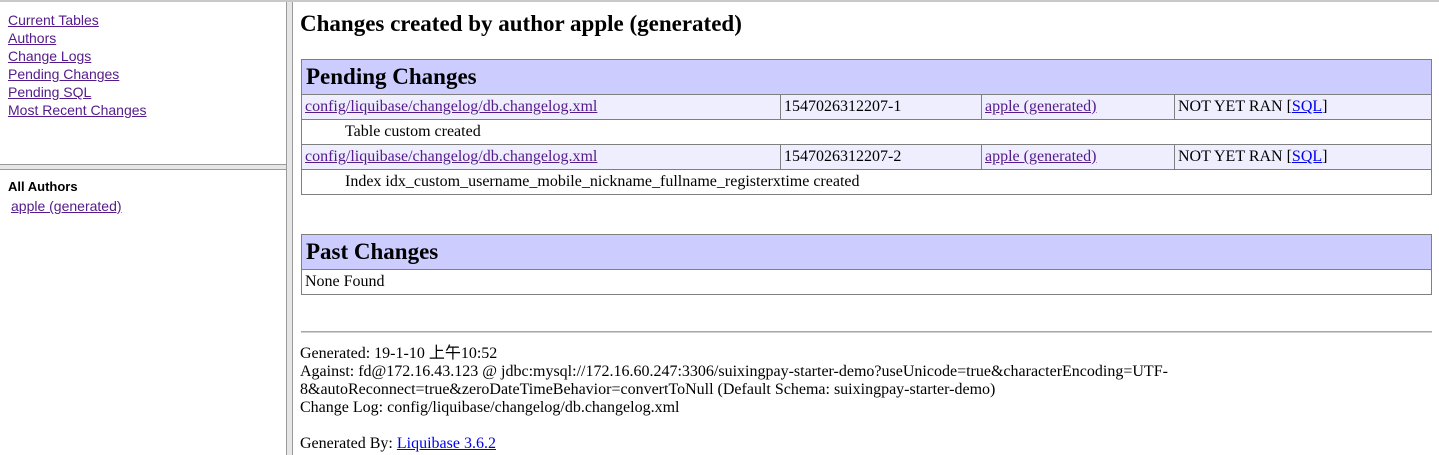  I want to click on no-past-changes-text: None Found, so click(866, 282).